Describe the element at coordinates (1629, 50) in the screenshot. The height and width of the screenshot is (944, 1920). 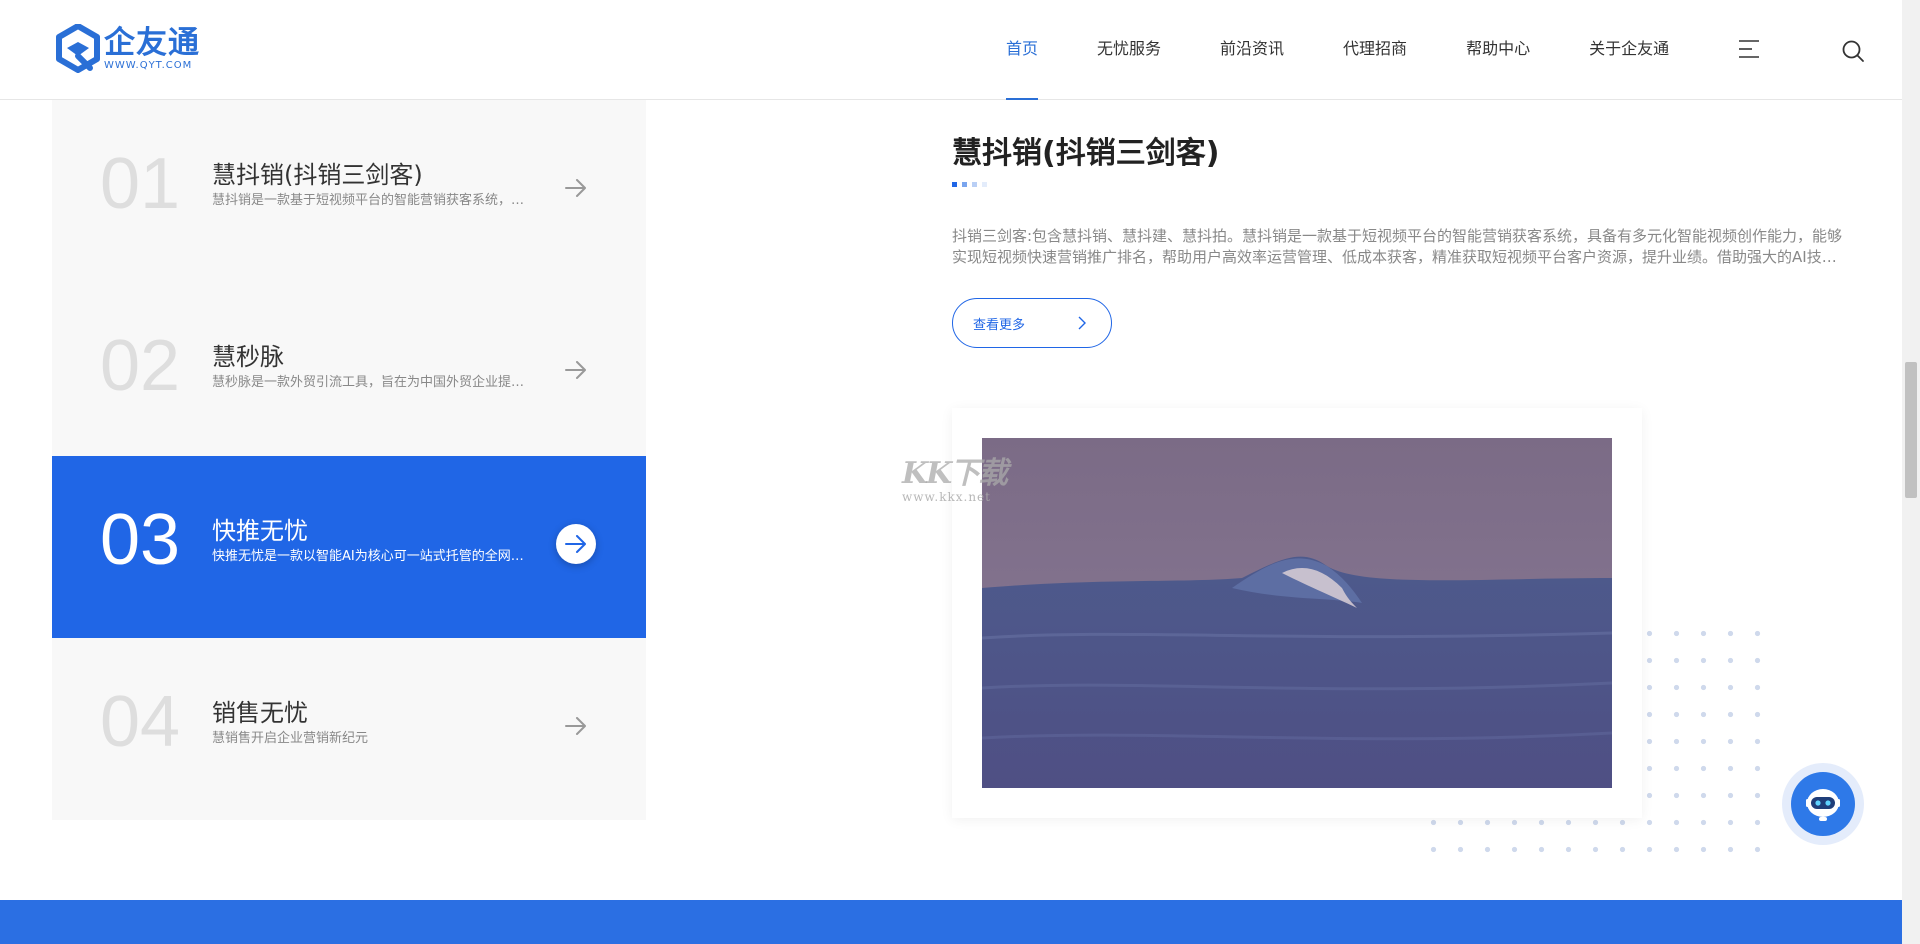
I see `nav-item-about: 关于企友通` at that location.